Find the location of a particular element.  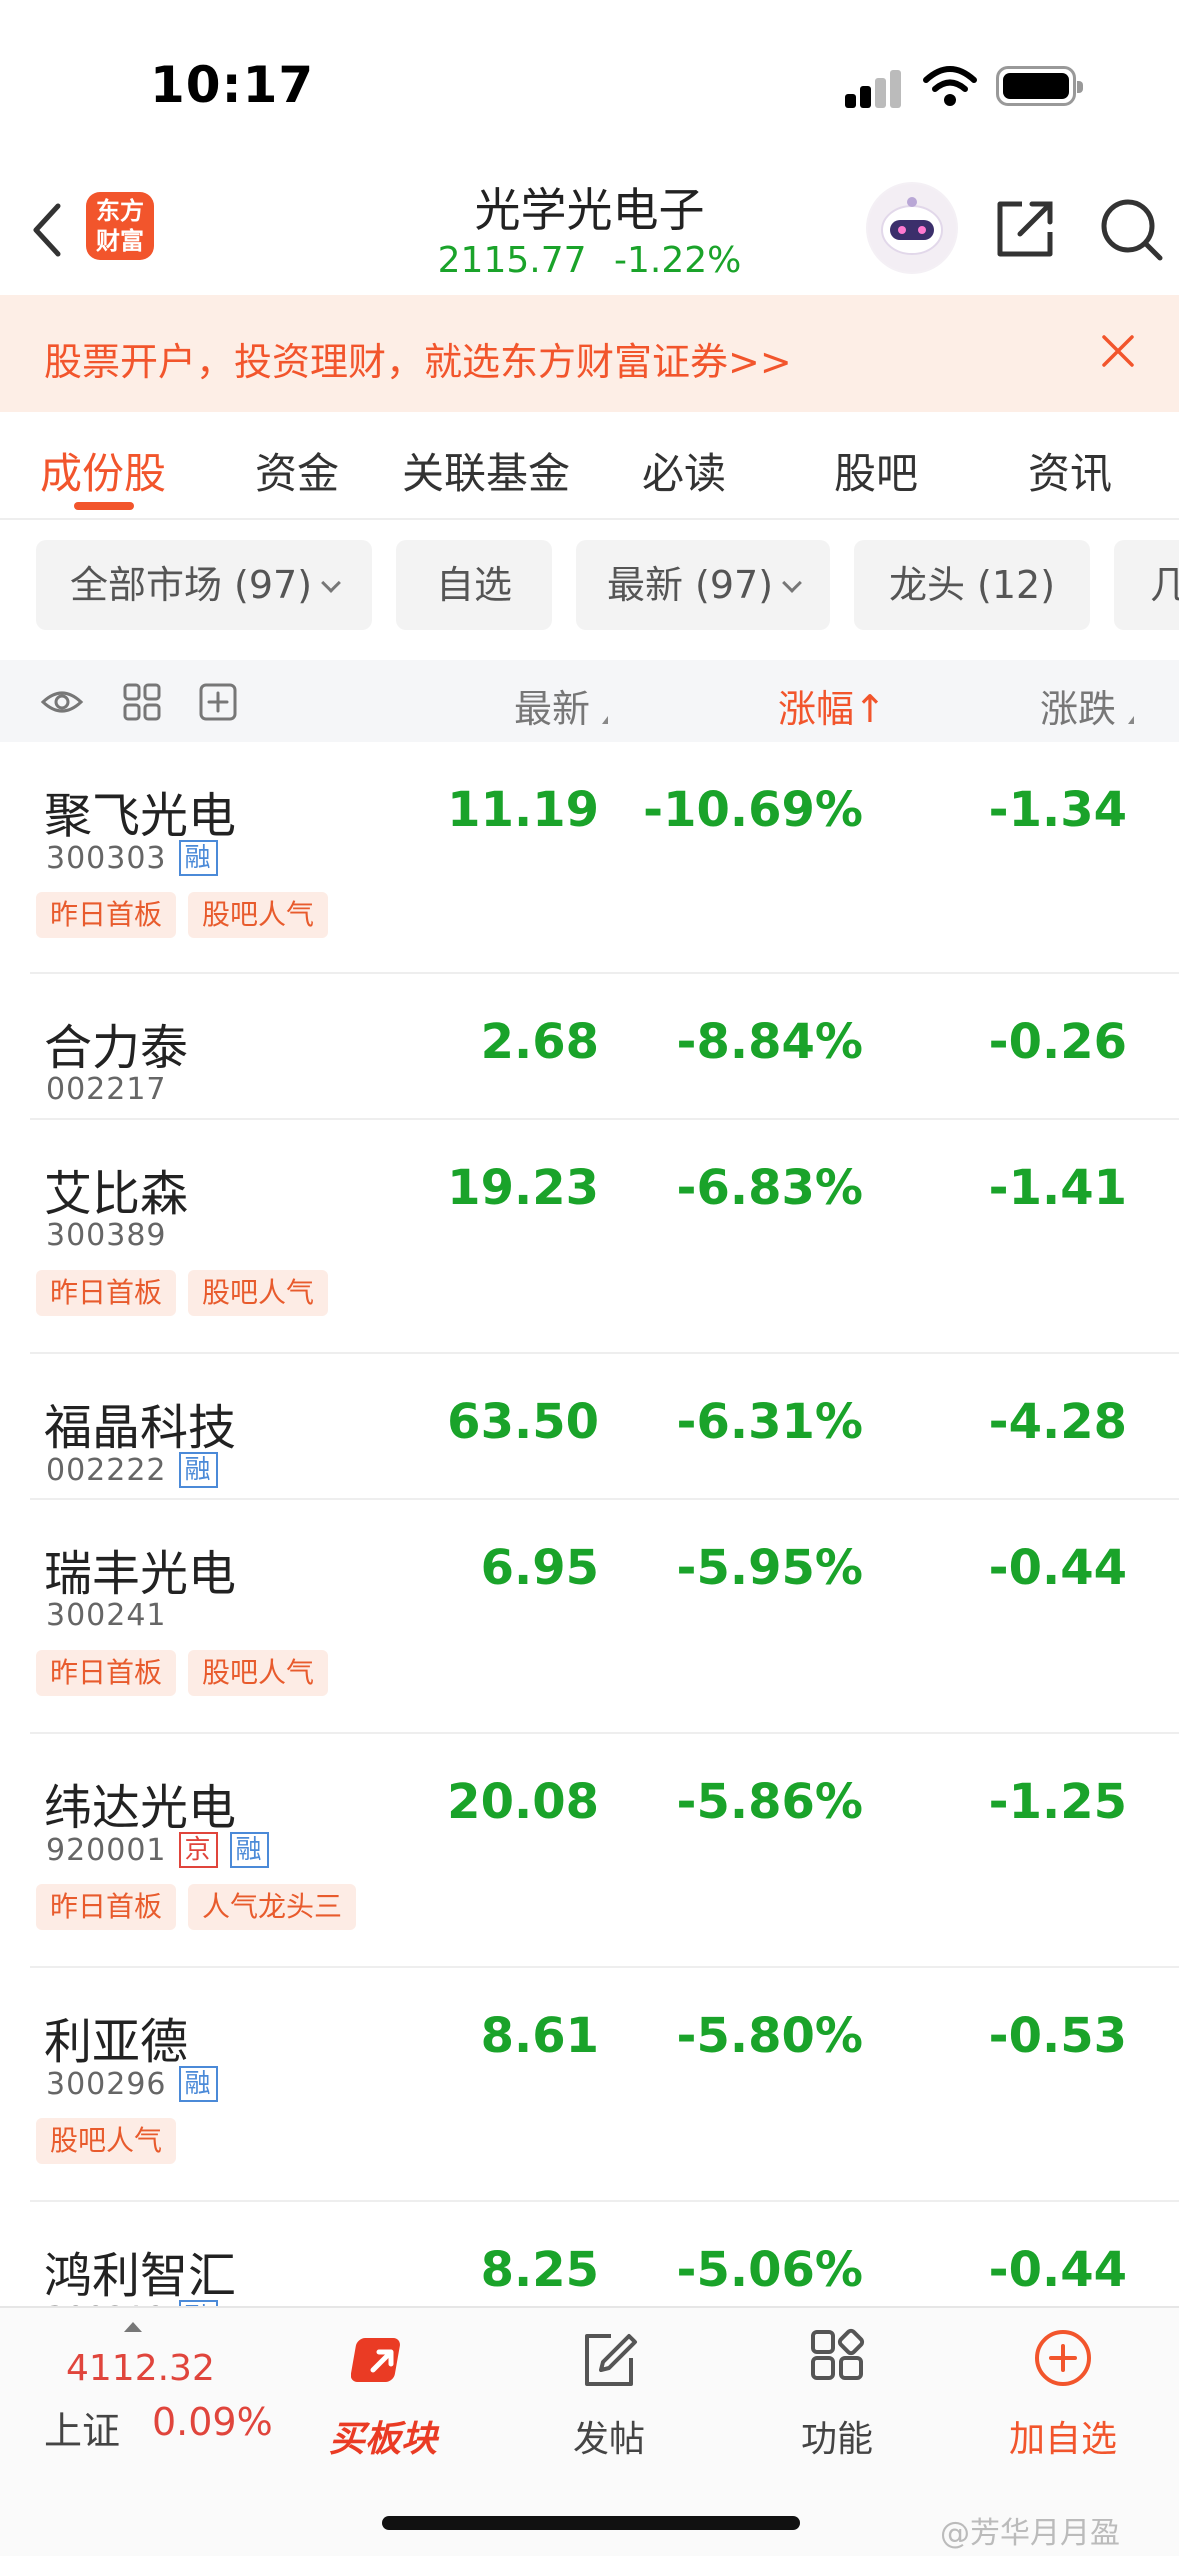

nav-post-label: 发帖 is located at coordinates (608, 2439).